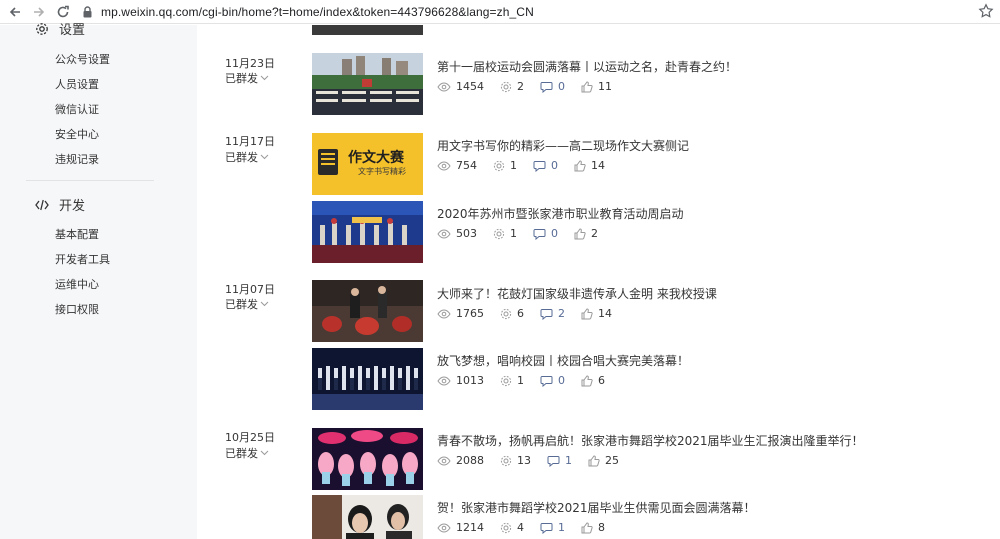  I want to click on article-title: 放飞梦想，唱响校园丨校园合唱大赛完美落幕！, so click(563, 360).